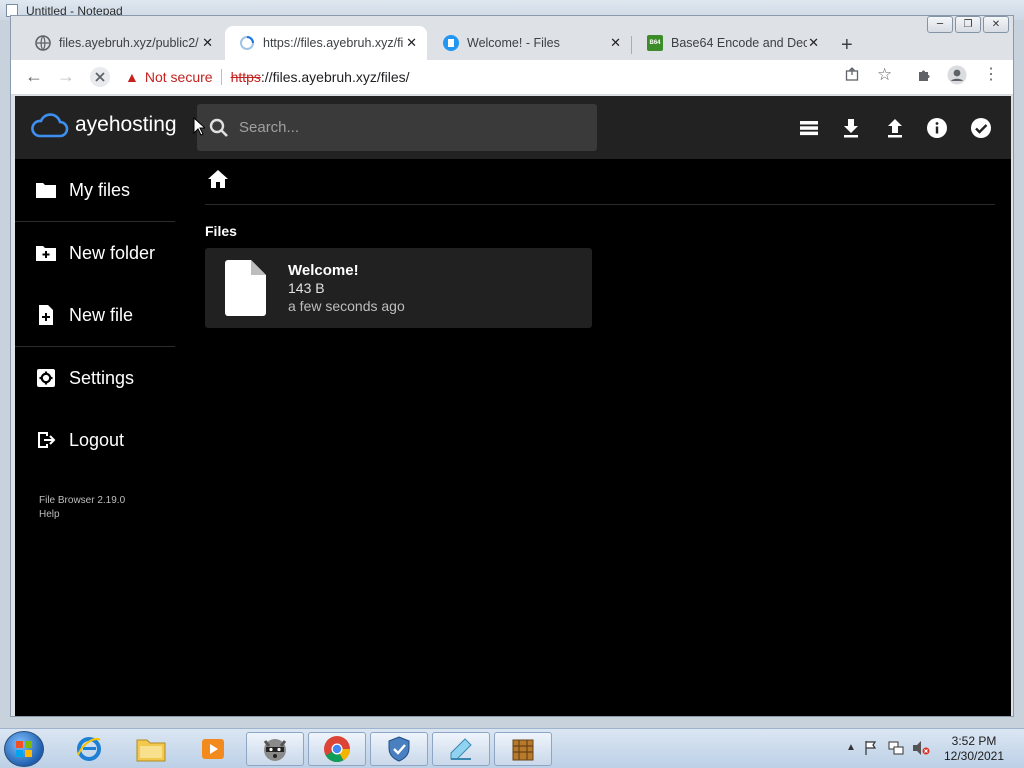 The width and height of the screenshot is (1024, 768). I want to click on sidebar-item-label: New file, so click(101, 314).